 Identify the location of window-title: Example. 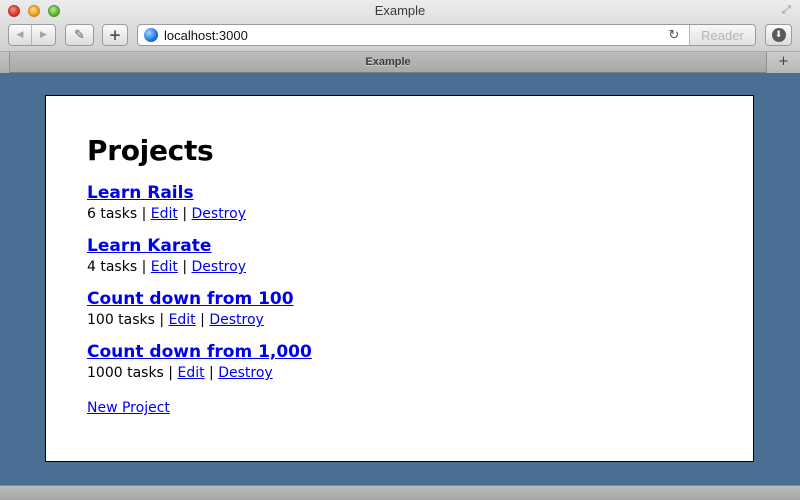
(400, 10).